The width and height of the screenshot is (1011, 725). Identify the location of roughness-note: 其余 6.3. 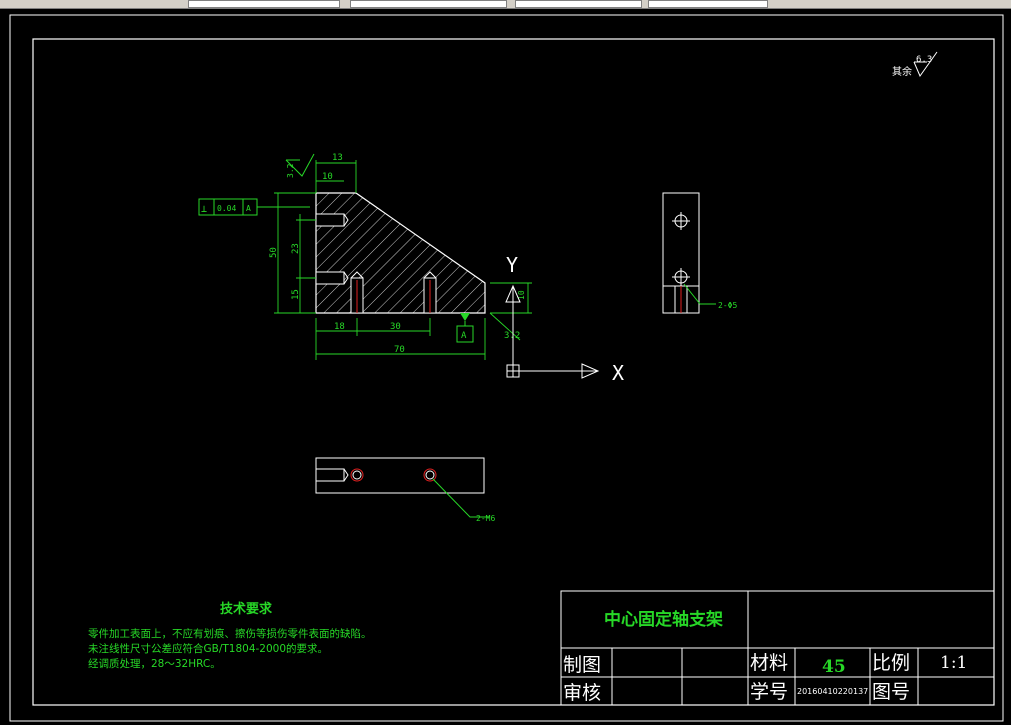
(915, 64).